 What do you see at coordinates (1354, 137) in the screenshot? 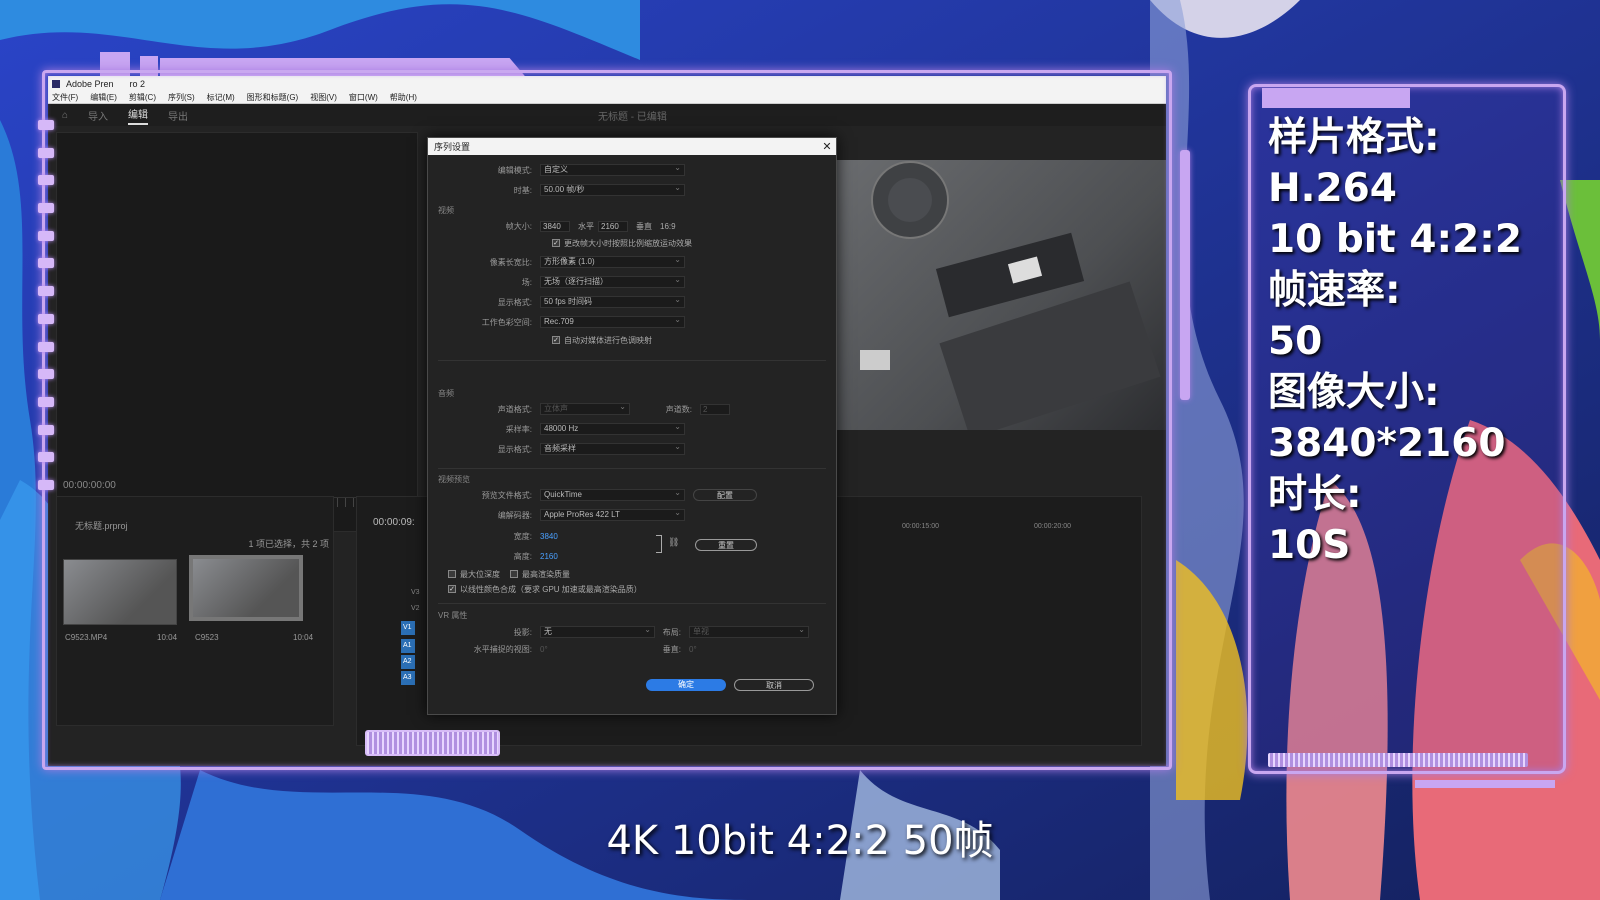
I see `info-line: 样片格式:` at bounding box center [1354, 137].